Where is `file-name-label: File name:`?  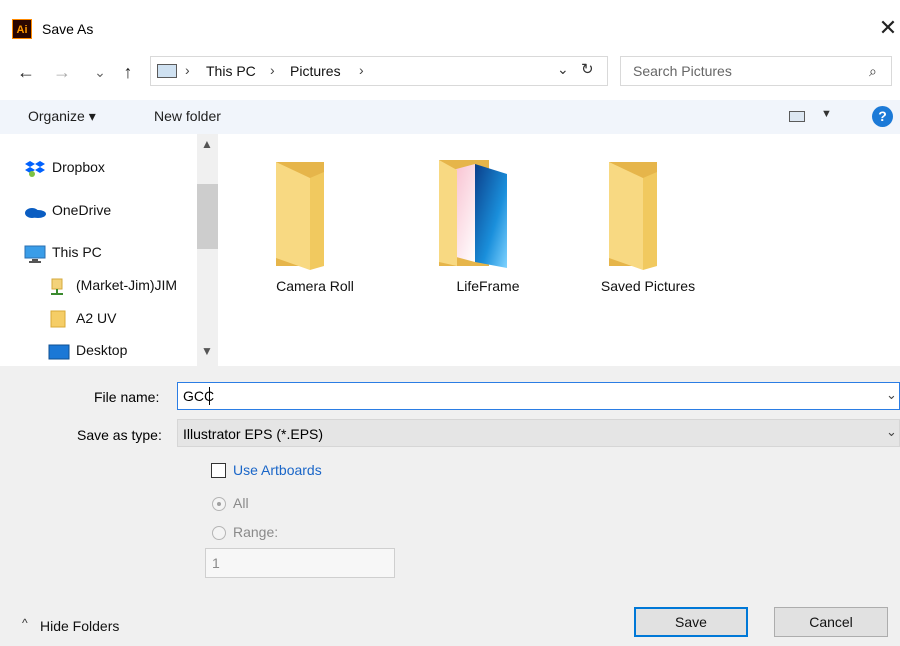
file-name-label: File name: is located at coordinates (127, 397).